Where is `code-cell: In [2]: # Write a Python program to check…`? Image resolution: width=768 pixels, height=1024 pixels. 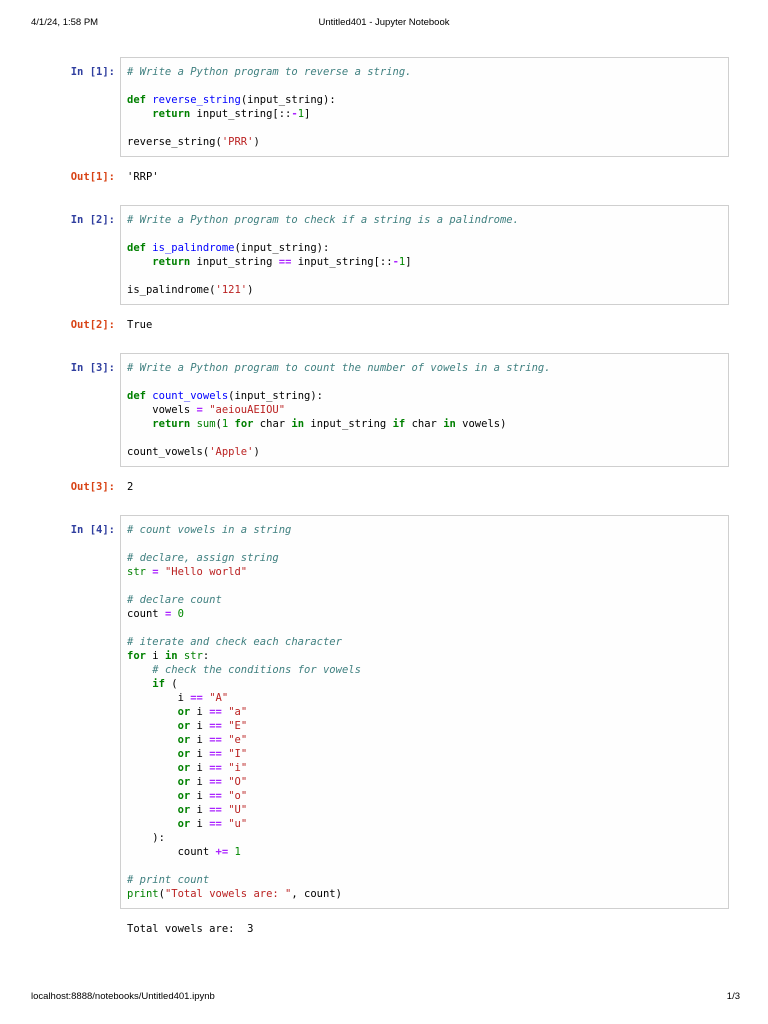 code-cell: In [2]: # Write a Python program to check… is located at coordinates (384, 255).